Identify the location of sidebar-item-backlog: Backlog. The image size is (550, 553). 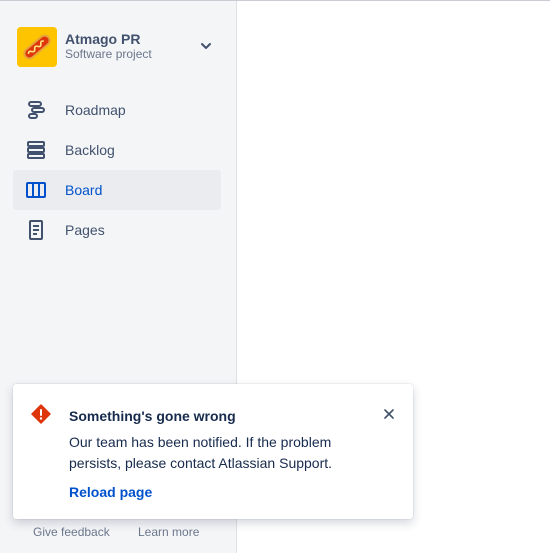
(117, 150).